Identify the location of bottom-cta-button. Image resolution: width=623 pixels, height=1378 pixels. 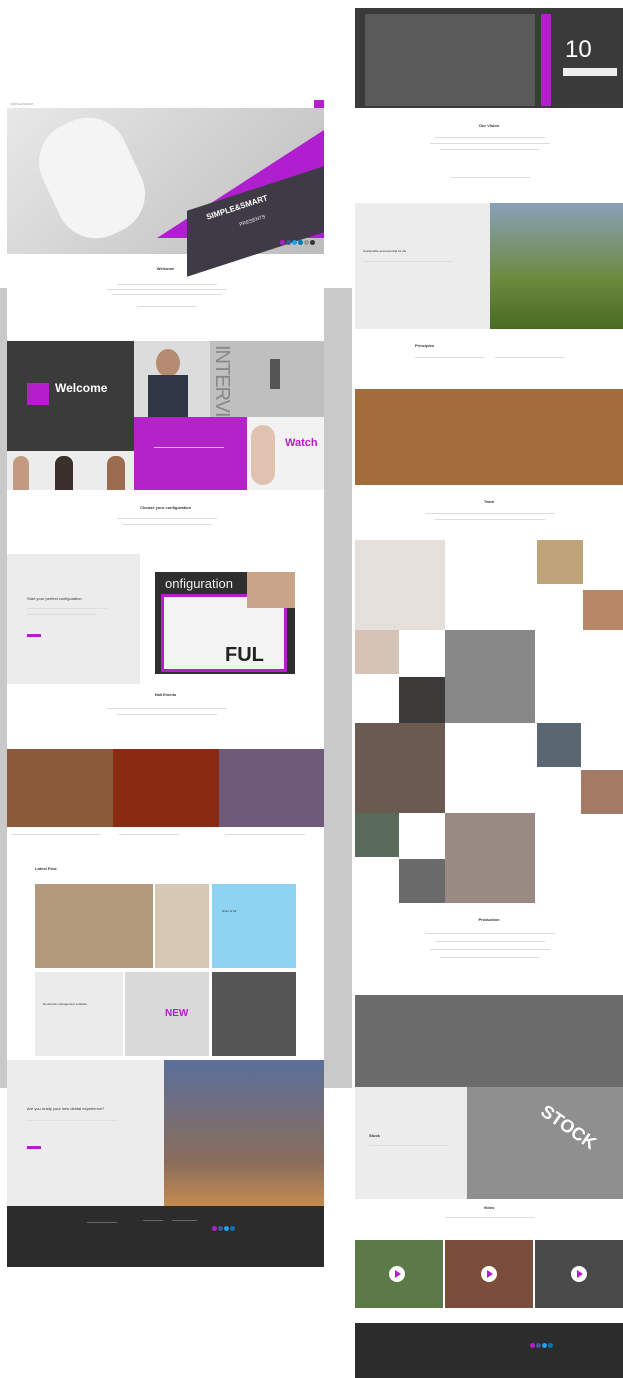
(34, 1147).